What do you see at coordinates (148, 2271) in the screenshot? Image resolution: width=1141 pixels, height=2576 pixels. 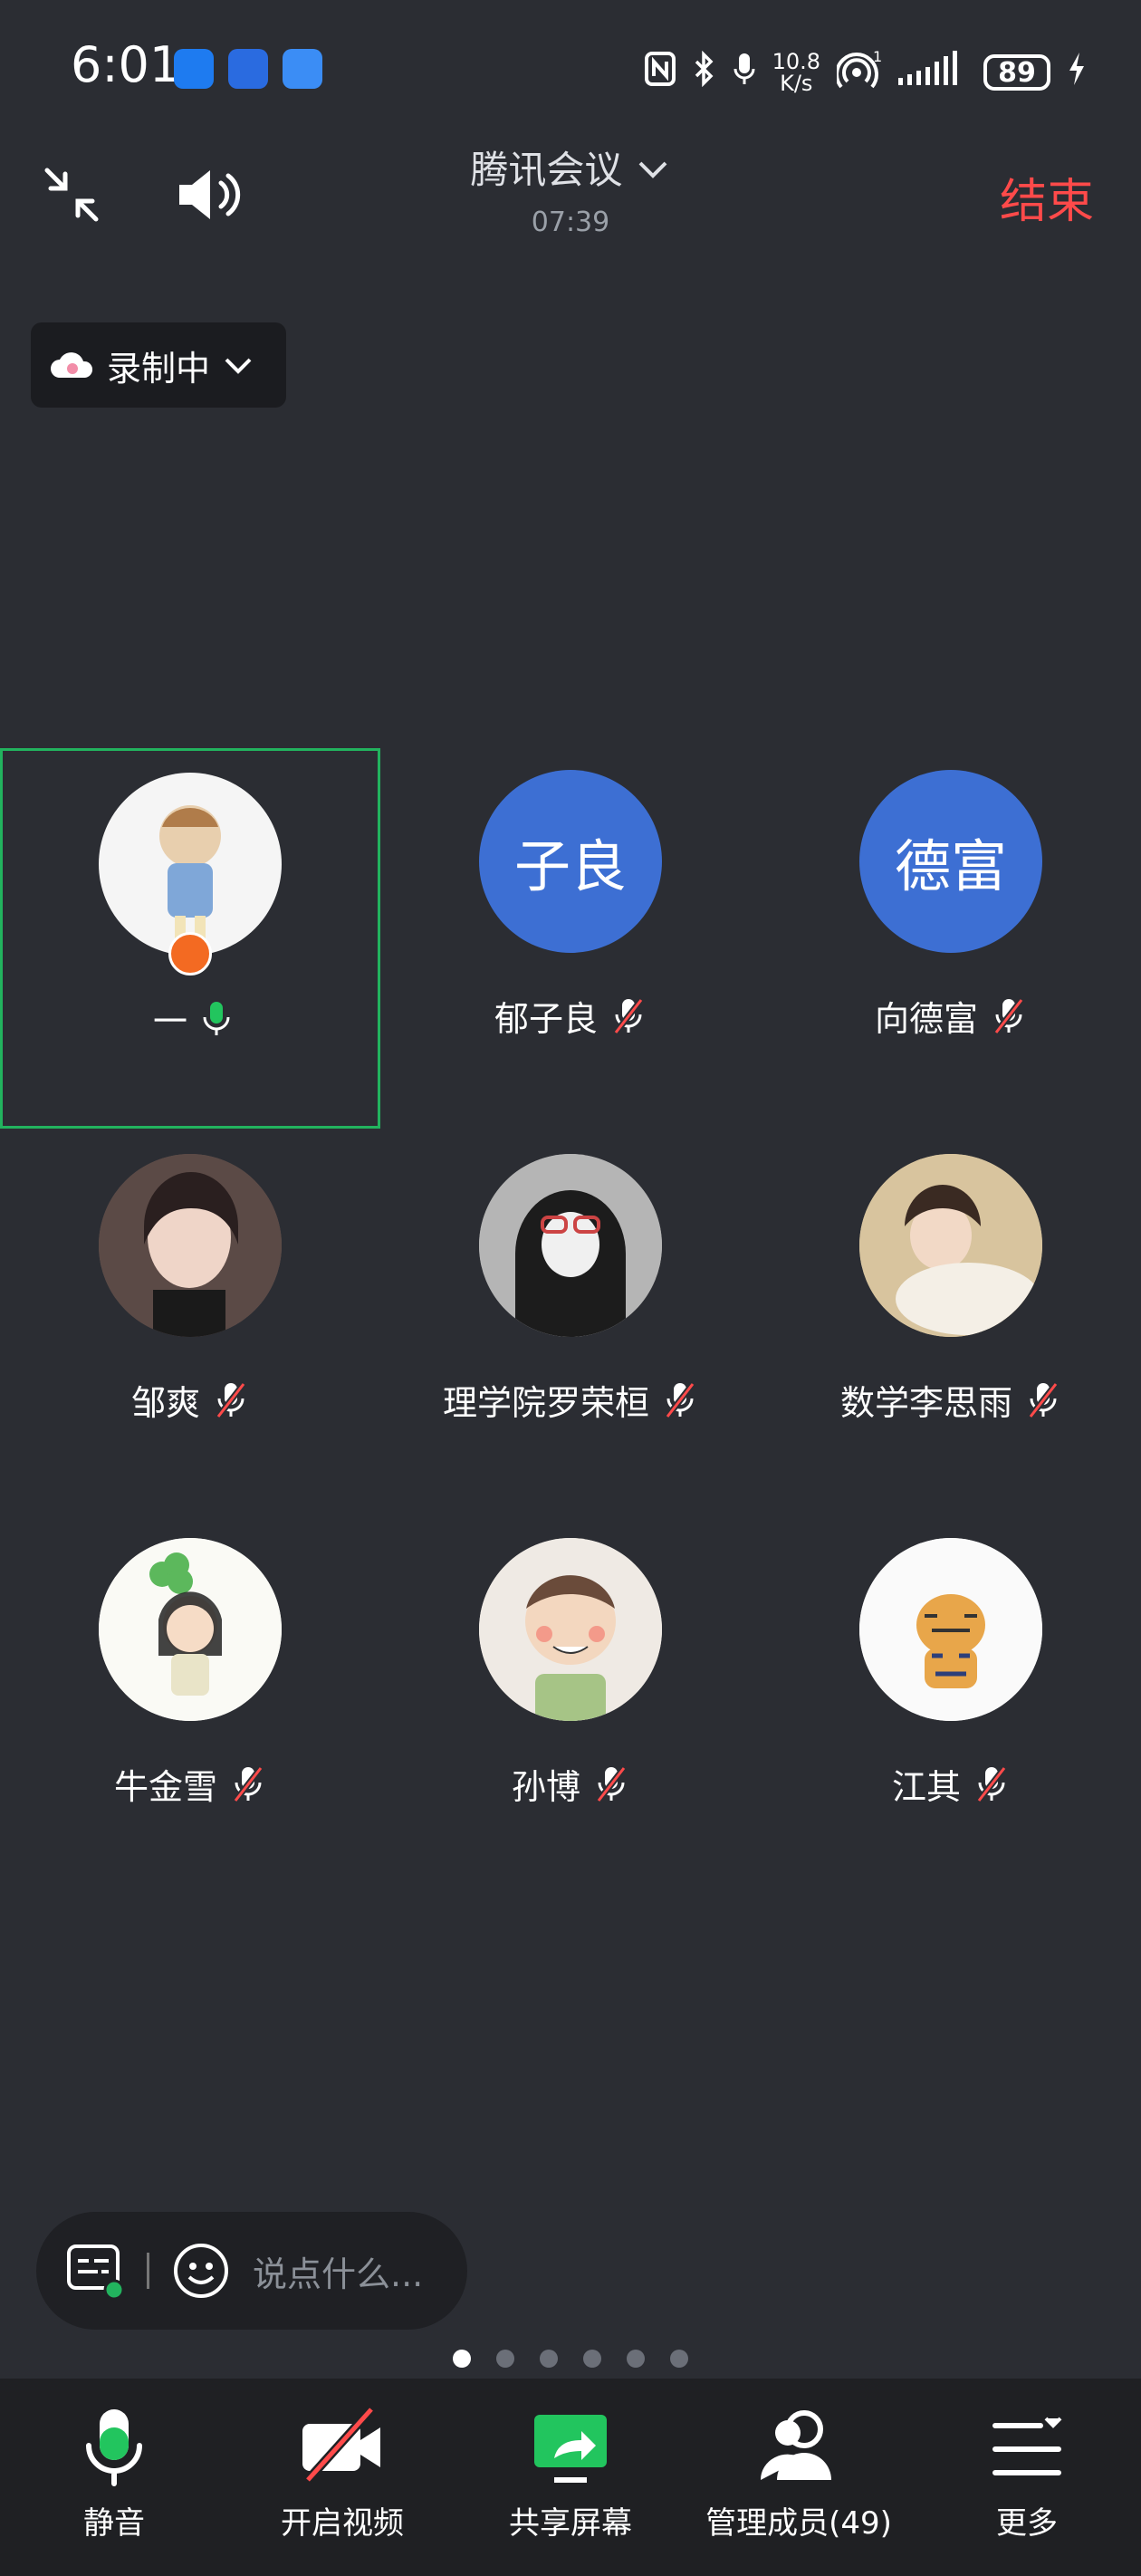 I see `chat-separator` at bounding box center [148, 2271].